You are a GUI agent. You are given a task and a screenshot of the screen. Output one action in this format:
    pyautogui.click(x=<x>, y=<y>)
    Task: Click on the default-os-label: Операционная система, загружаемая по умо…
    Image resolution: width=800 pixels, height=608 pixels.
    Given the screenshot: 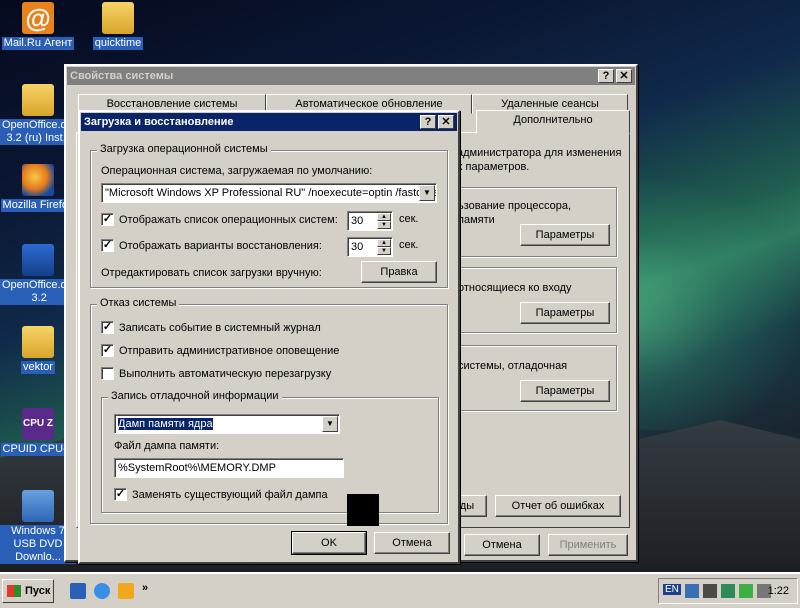 What is the action you would take?
    pyautogui.click(x=237, y=171)
    